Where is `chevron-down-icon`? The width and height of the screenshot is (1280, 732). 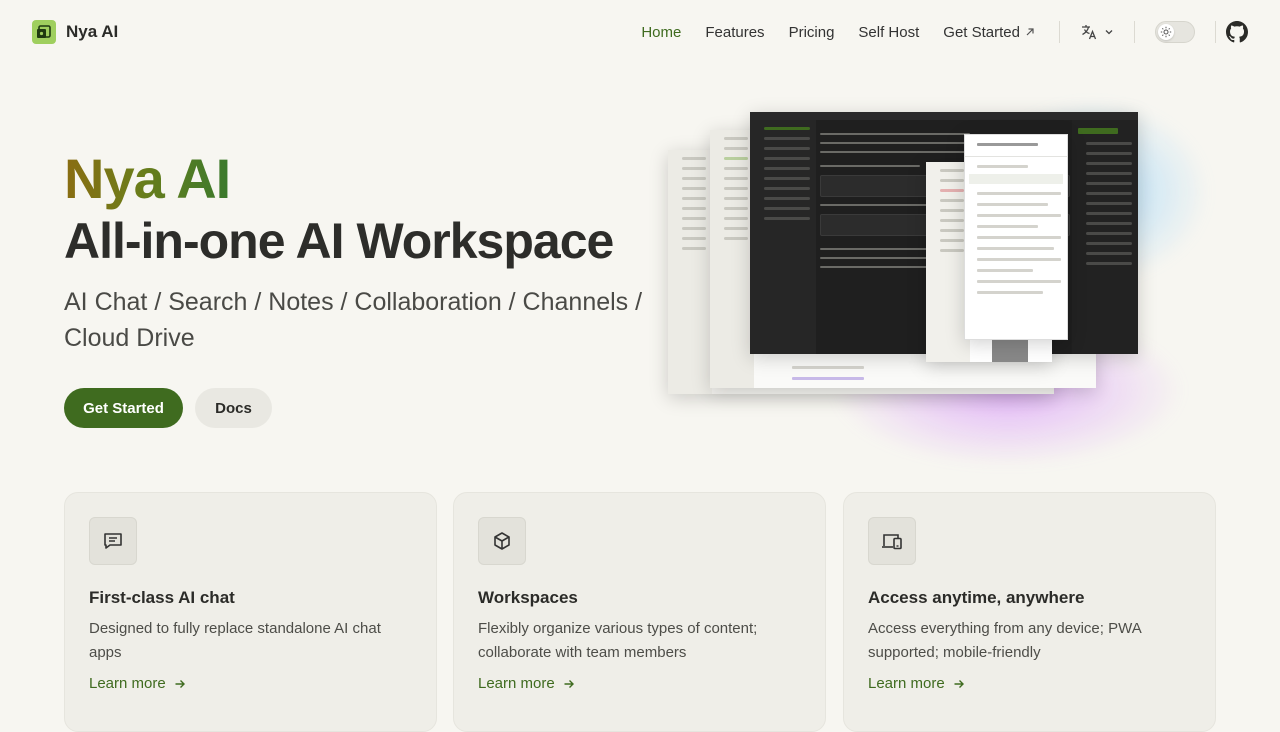
chevron-down-icon is located at coordinates (1109, 32).